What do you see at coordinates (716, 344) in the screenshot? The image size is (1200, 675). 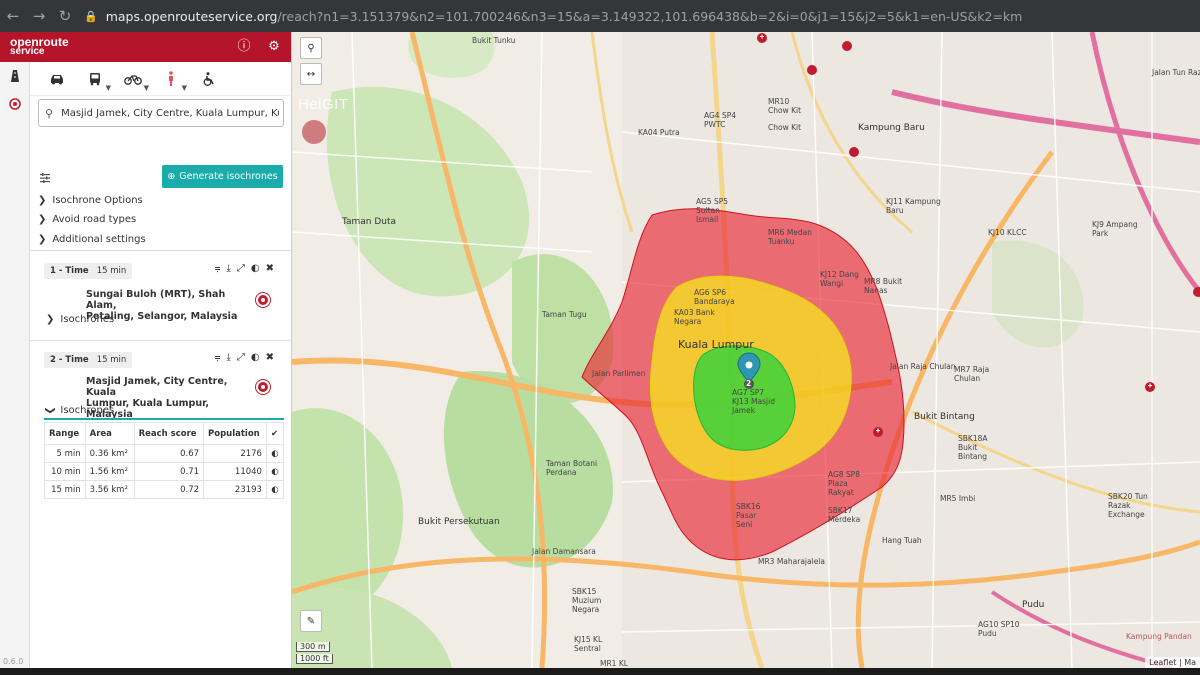 I see `map-label: Kuala Lumpur` at bounding box center [716, 344].